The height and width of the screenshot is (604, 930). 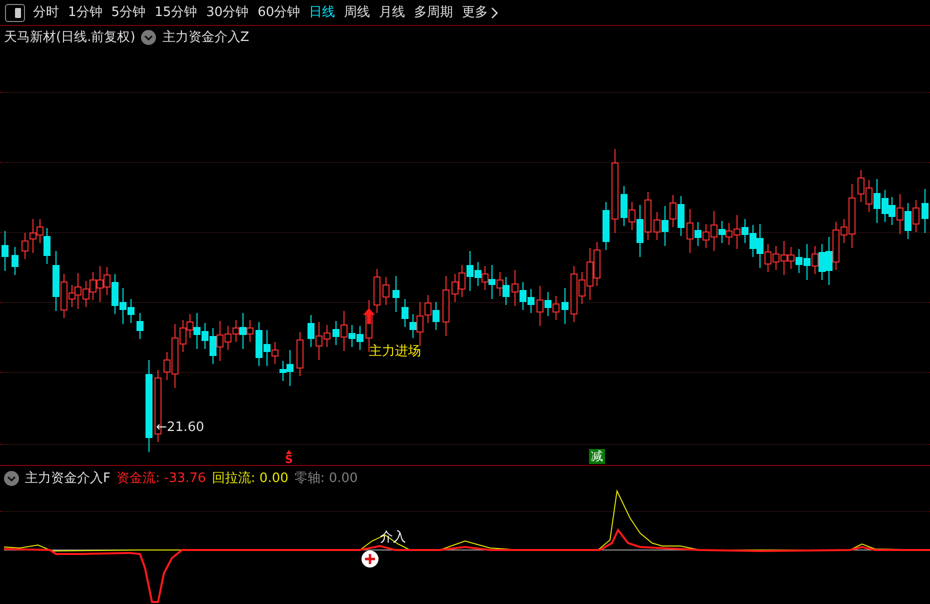 I want to click on legend-value: 零轴: 0.00, so click(x=326, y=479).